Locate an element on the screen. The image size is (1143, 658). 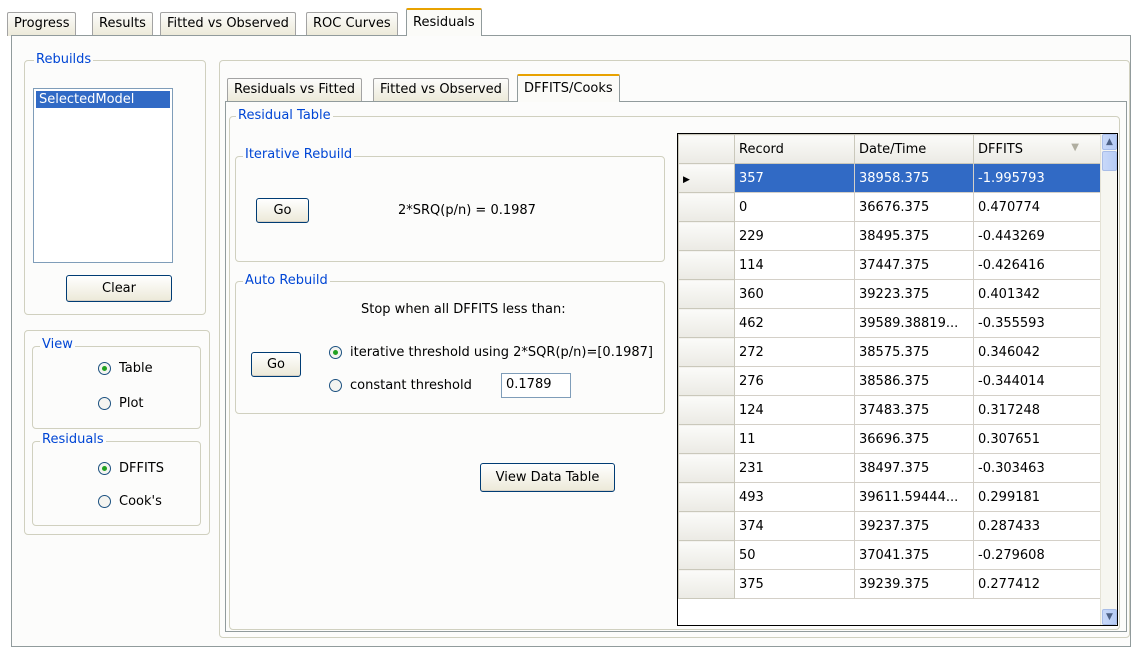
cell-record: 231 is located at coordinates (794, 468).